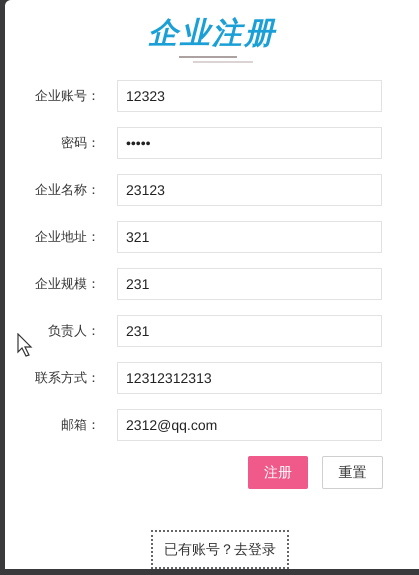 This screenshot has height=575, width=419. Describe the element at coordinates (249, 143) in the screenshot. I see `input-field: •••••` at that location.